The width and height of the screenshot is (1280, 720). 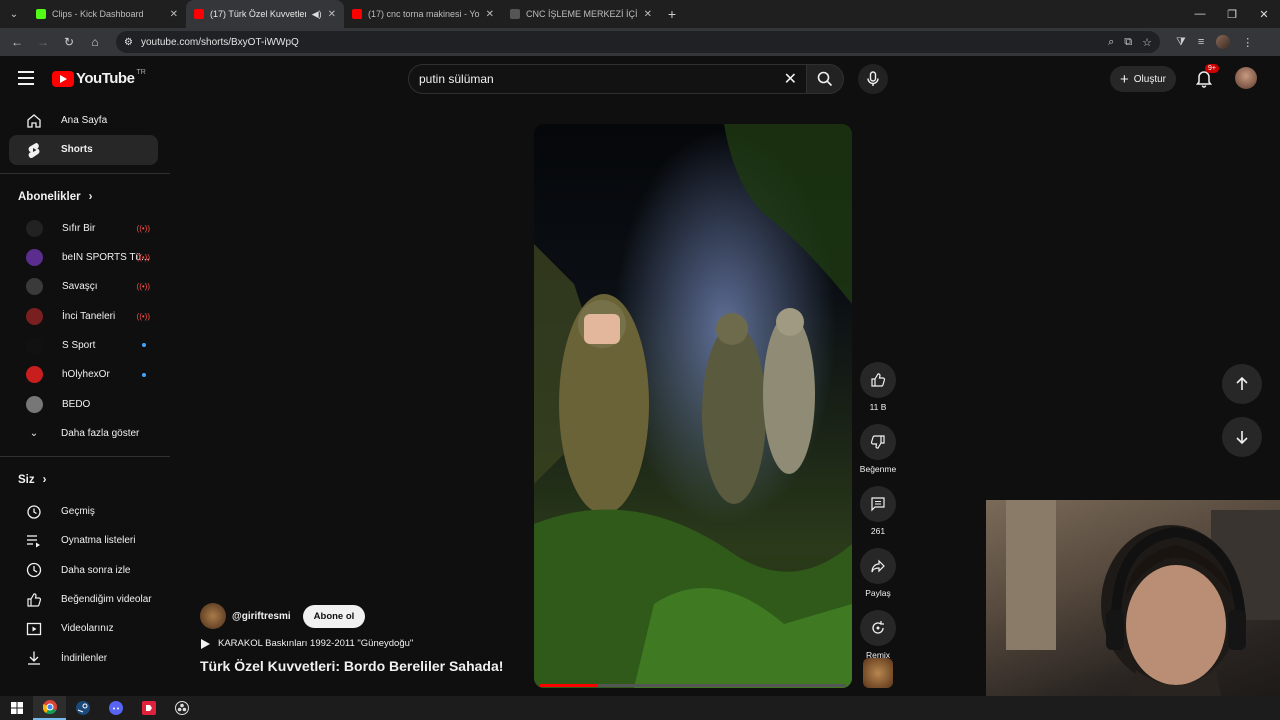 What do you see at coordinates (144, 374) in the screenshot?
I see `new-content-dot` at bounding box center [144, 374].